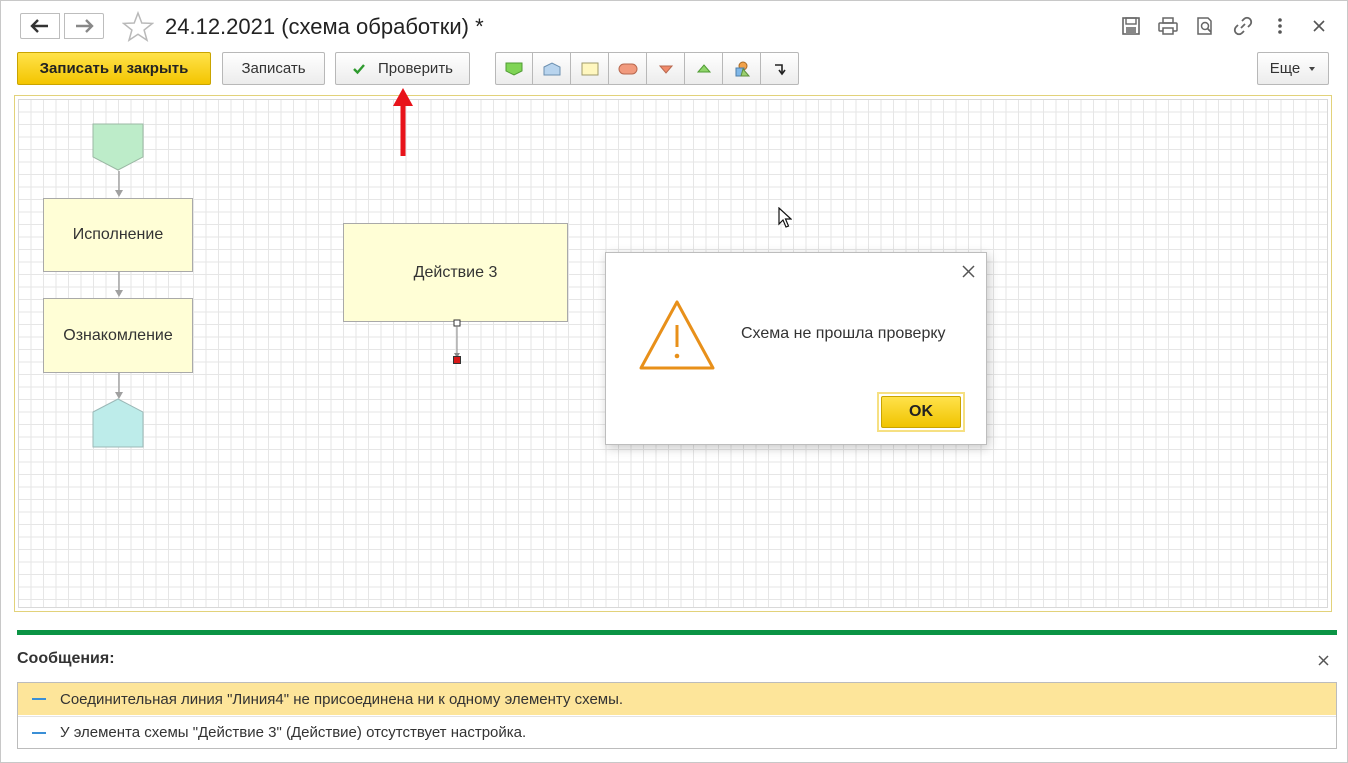  I want to click on check-button-label: Проверить, so click(415, 68).